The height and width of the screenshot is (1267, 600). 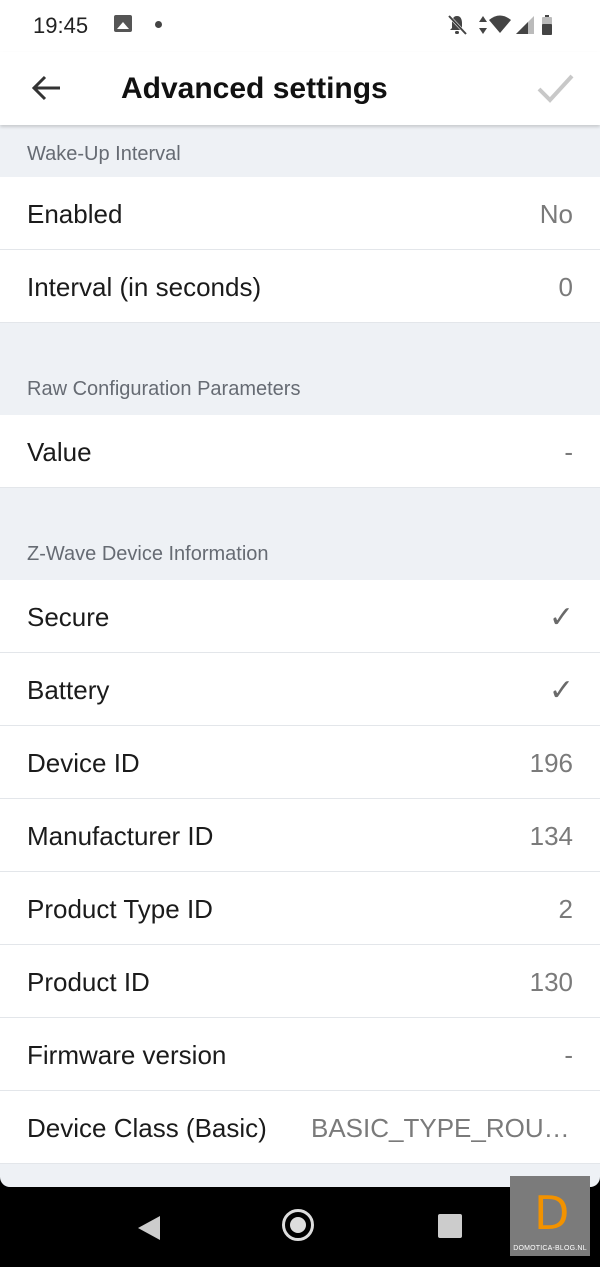 What do you see at coordinates (300, 451) in the screenshot?
I see `setting-row-value: Value -` at bounding box center [300, 451].